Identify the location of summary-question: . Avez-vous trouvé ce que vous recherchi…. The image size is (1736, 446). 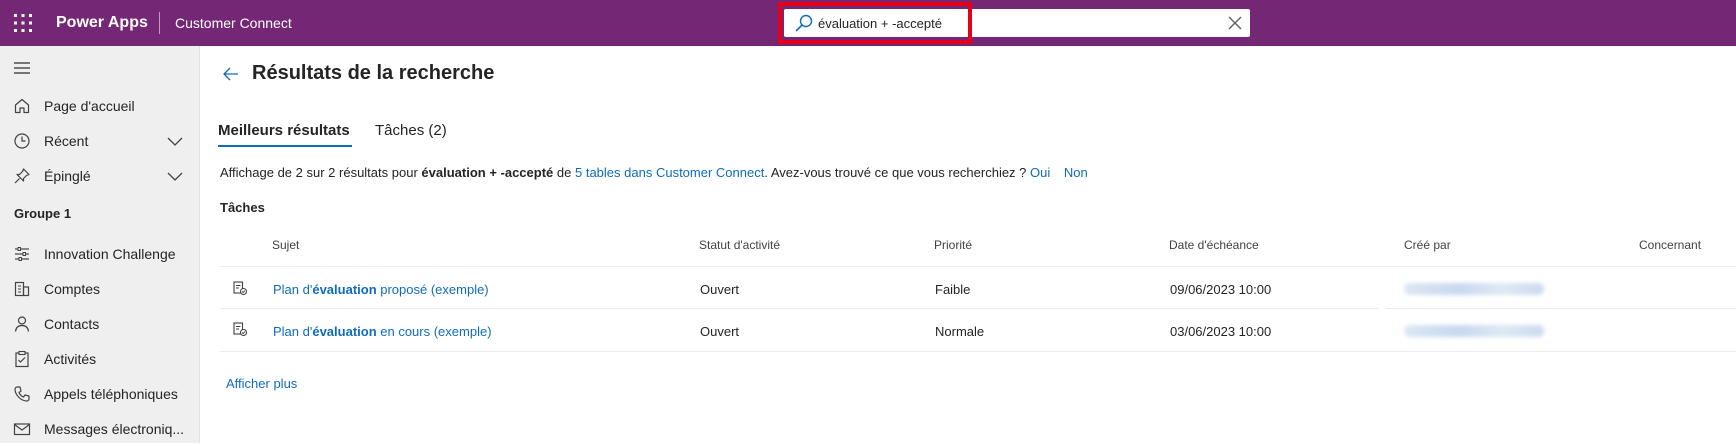
(895, 172).